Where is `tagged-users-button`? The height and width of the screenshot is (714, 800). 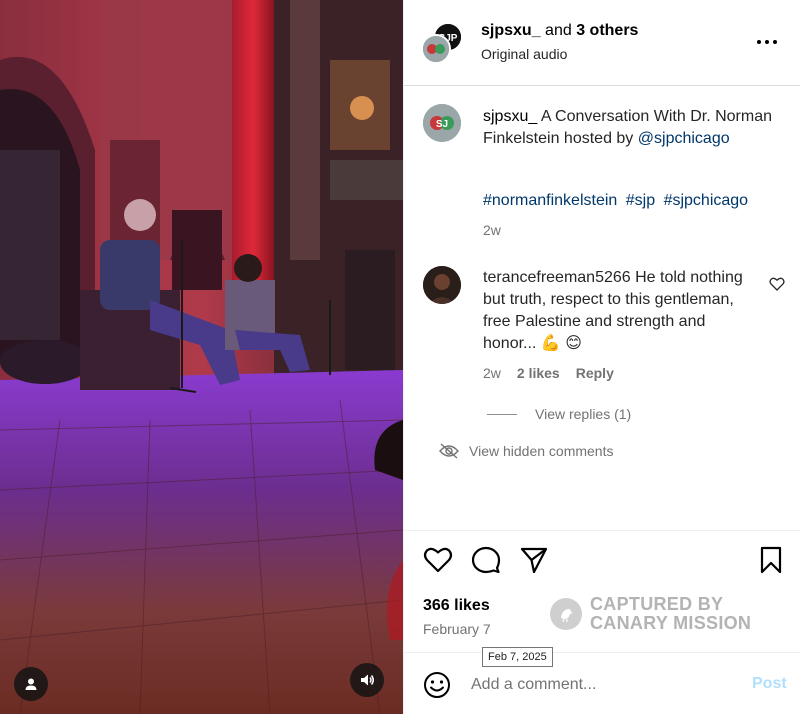
tagged-users-button is located at coordinates (31, 684).